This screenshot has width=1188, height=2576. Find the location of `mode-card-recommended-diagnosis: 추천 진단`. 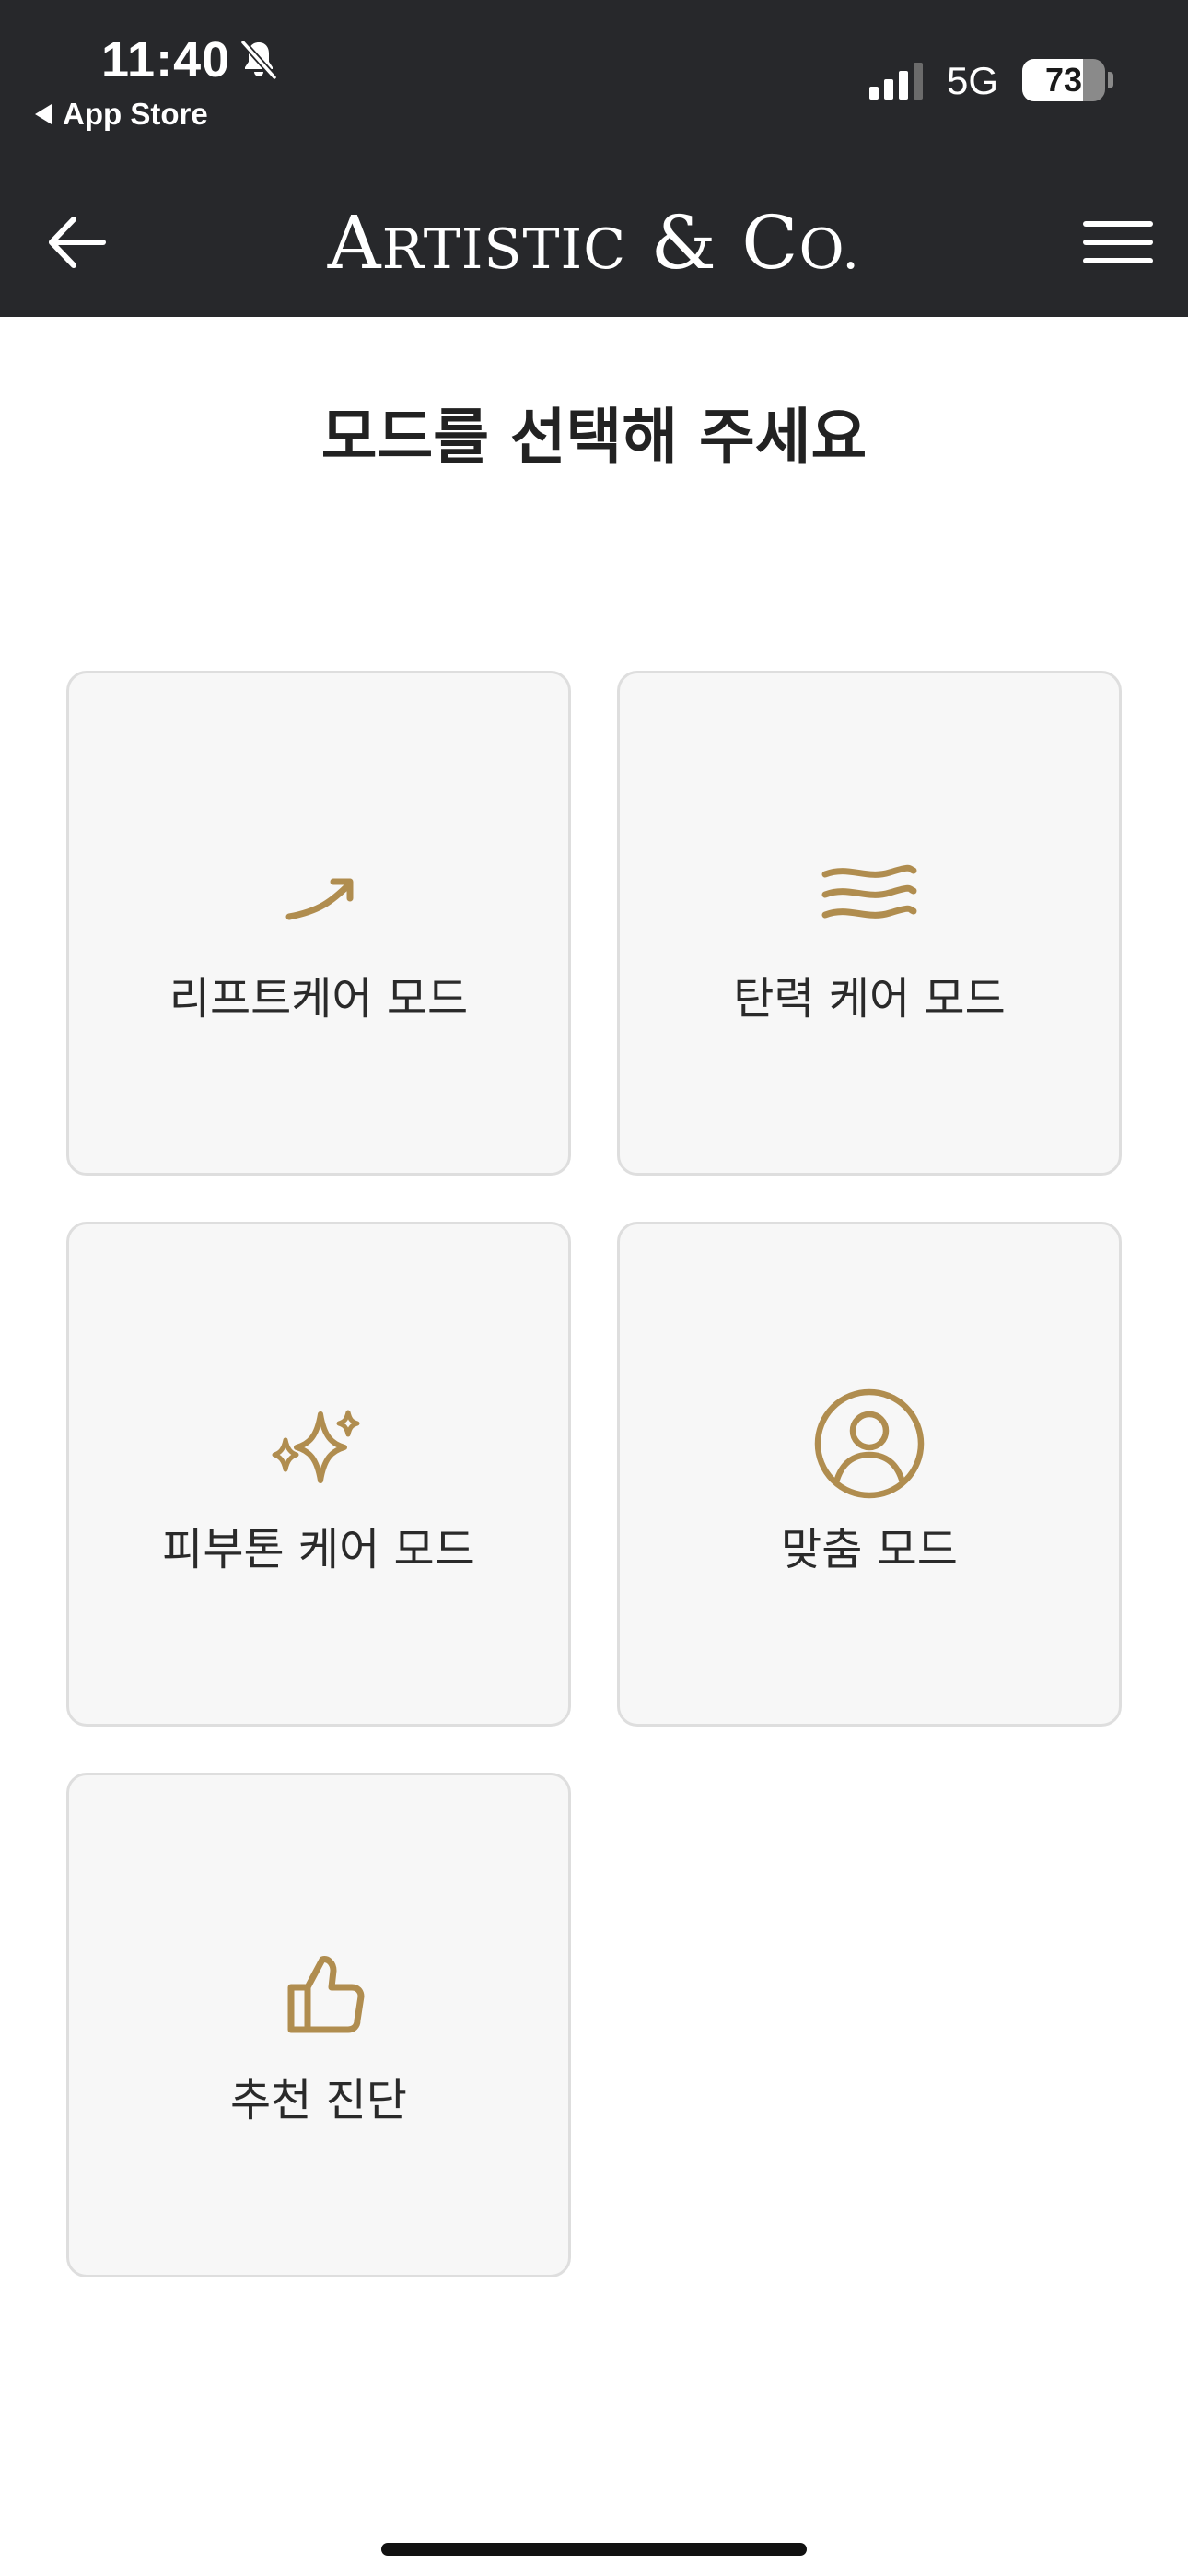

mode-card-recommended-diagnosis: 추천 진단 is located at coordinates (318, 2025).